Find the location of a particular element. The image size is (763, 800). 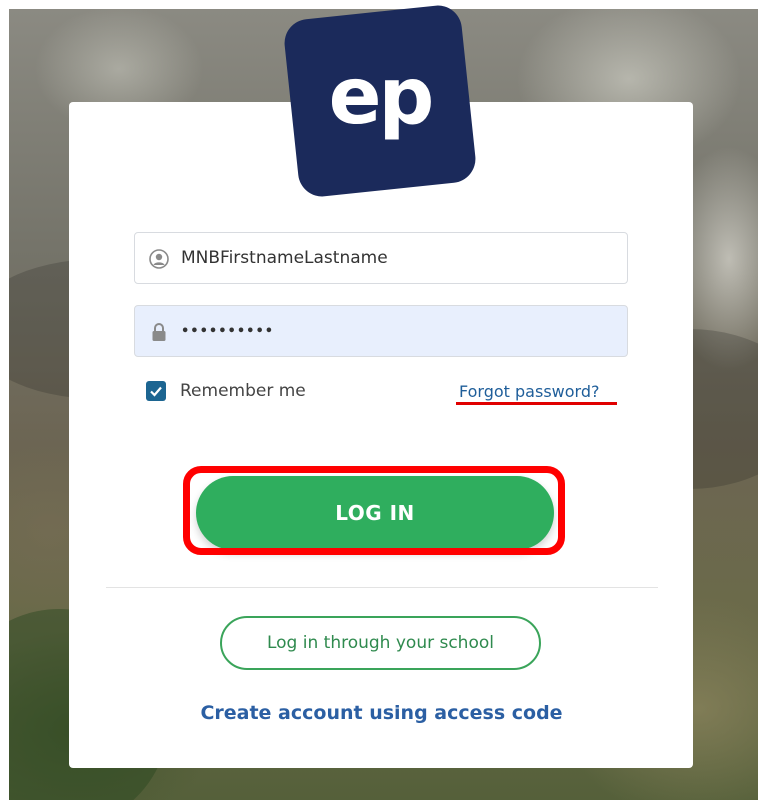

annotation-highlight-box is located at coordinates (374, 510).